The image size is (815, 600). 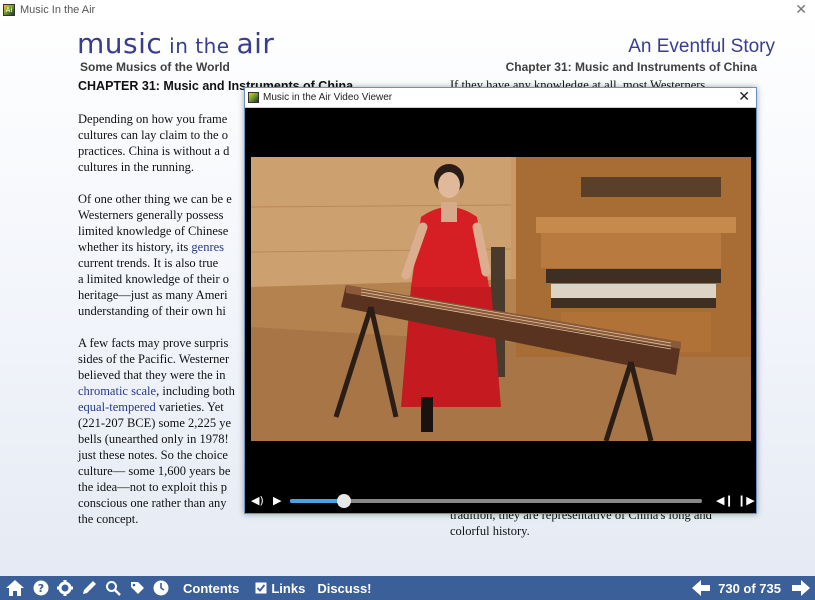 I want to click on seek-handle, so click(x=343, y=501).